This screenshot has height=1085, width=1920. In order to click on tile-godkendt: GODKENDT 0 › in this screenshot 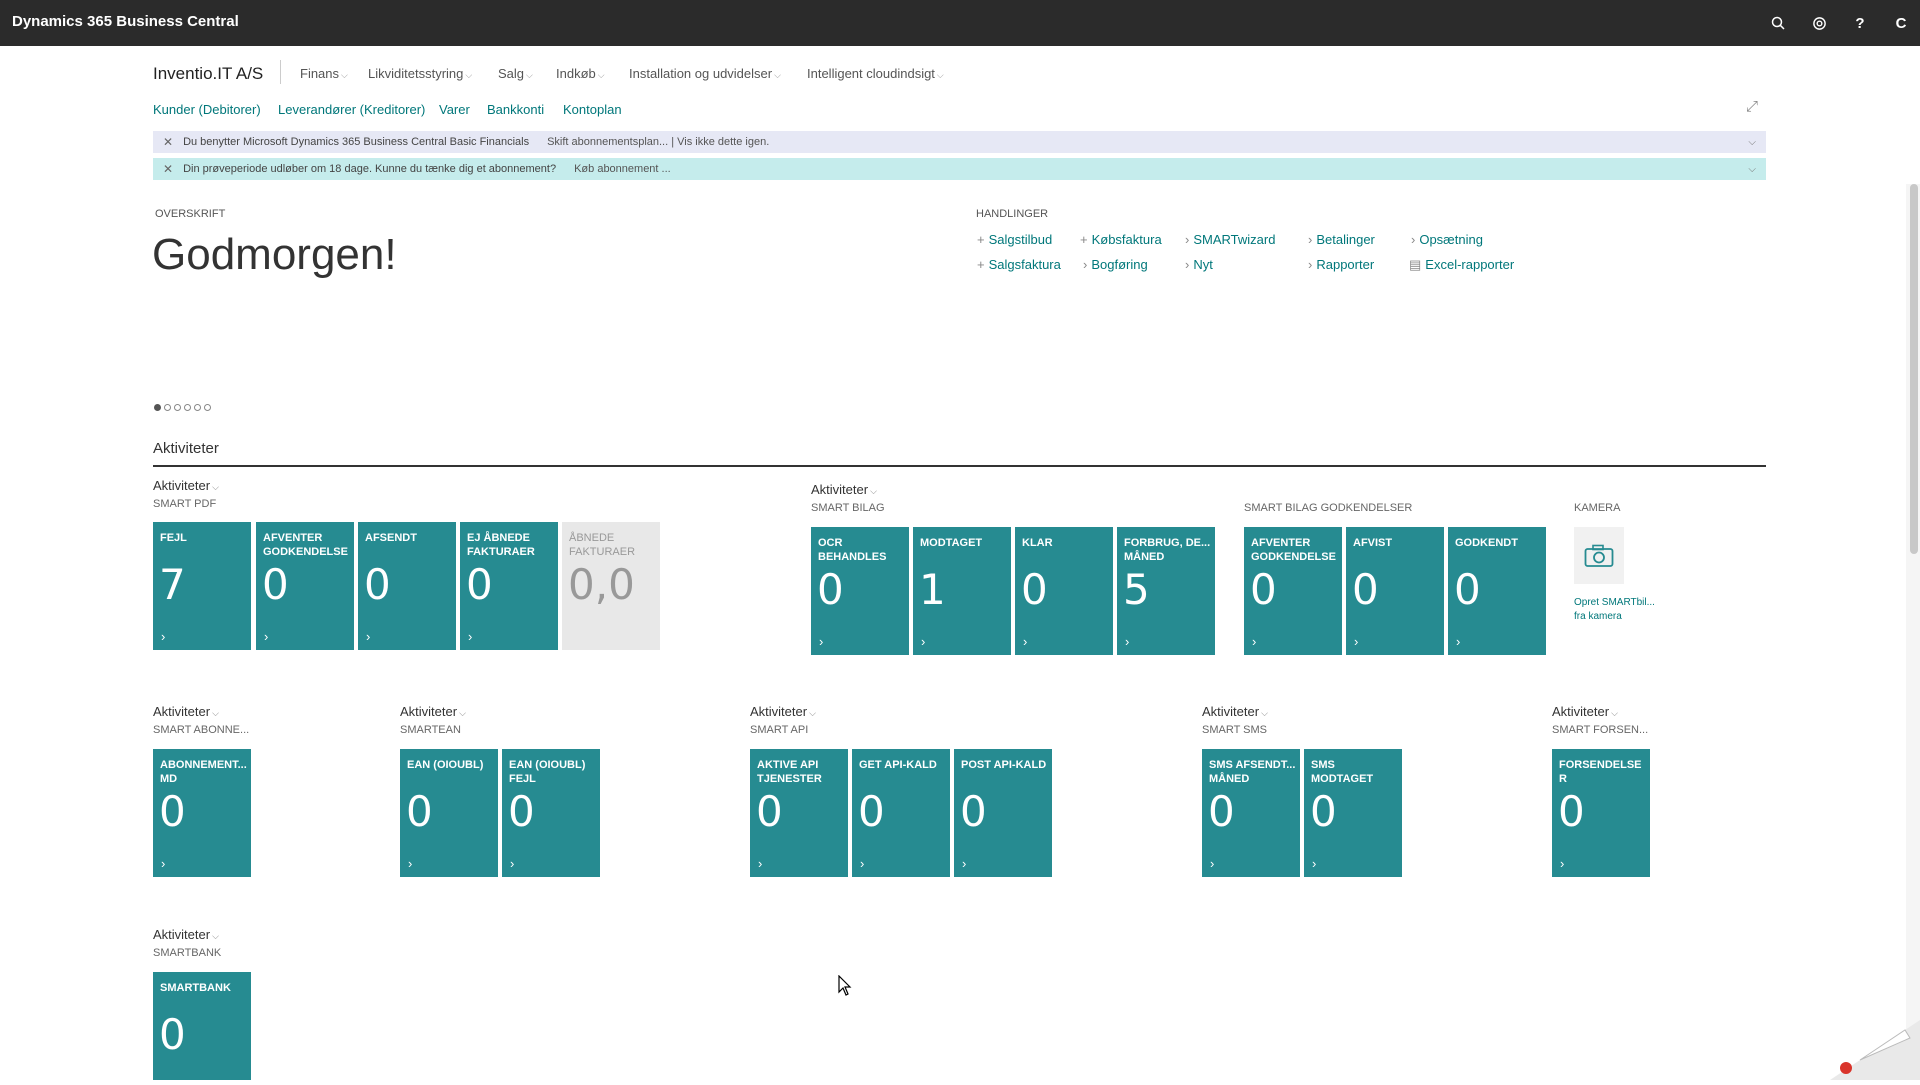, I will do `click(1497, 591)`.